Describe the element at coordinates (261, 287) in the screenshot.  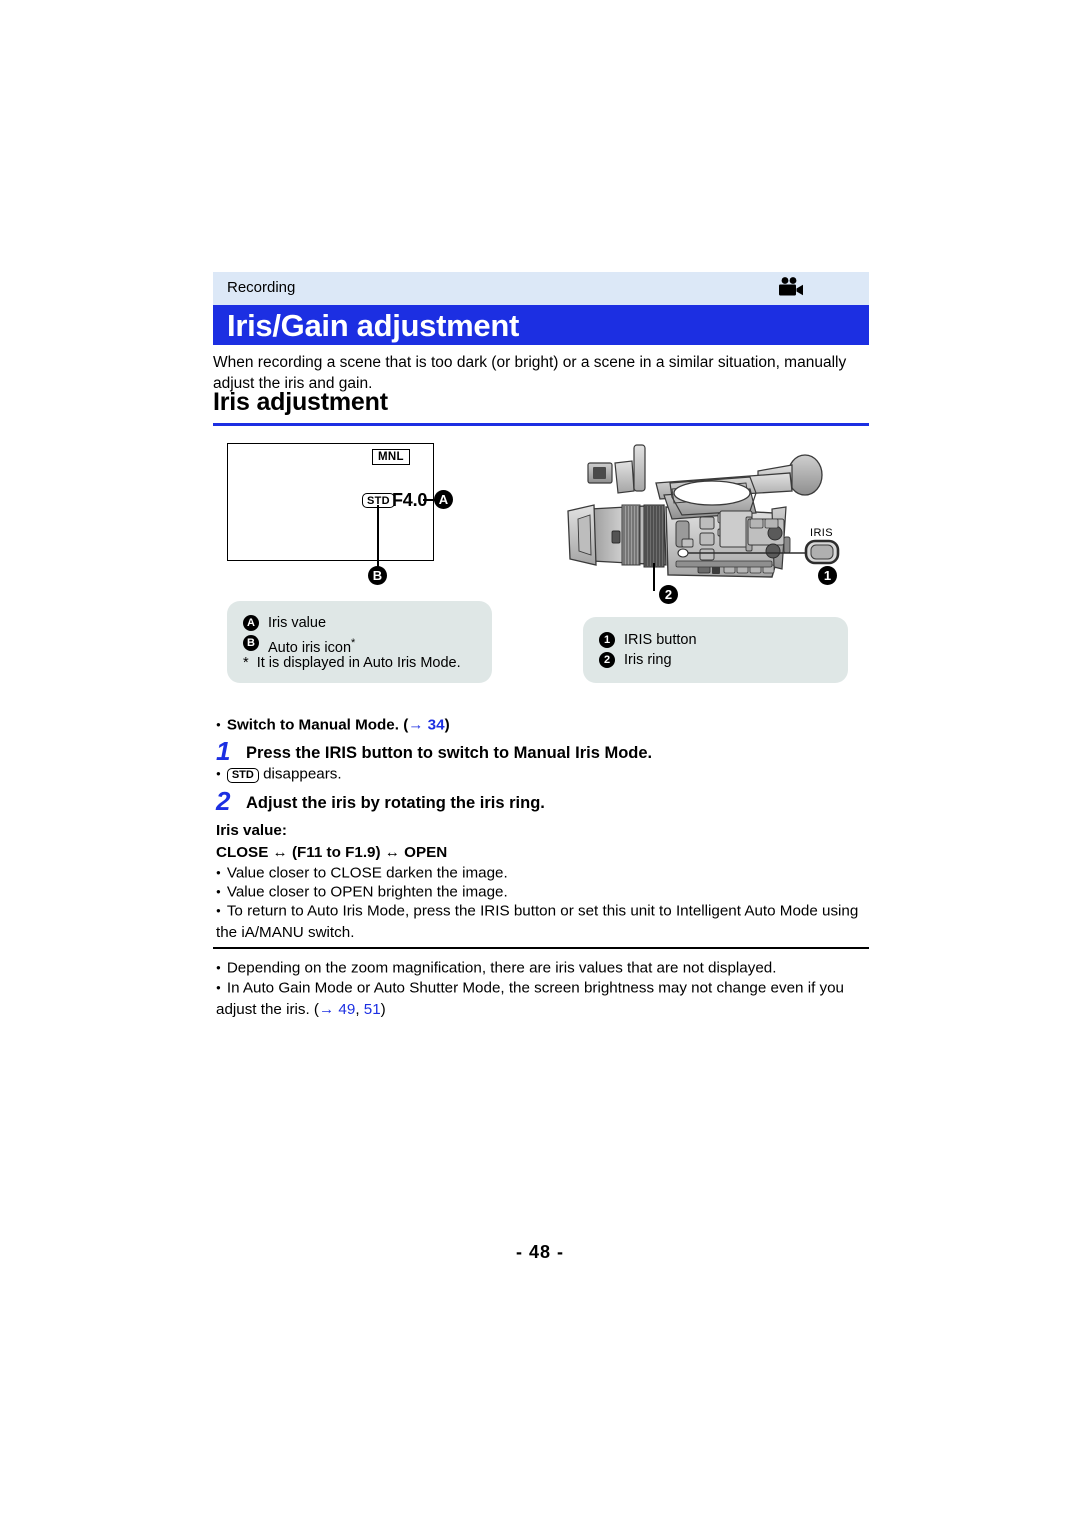
I see `section-header-label: Recording` at that location.